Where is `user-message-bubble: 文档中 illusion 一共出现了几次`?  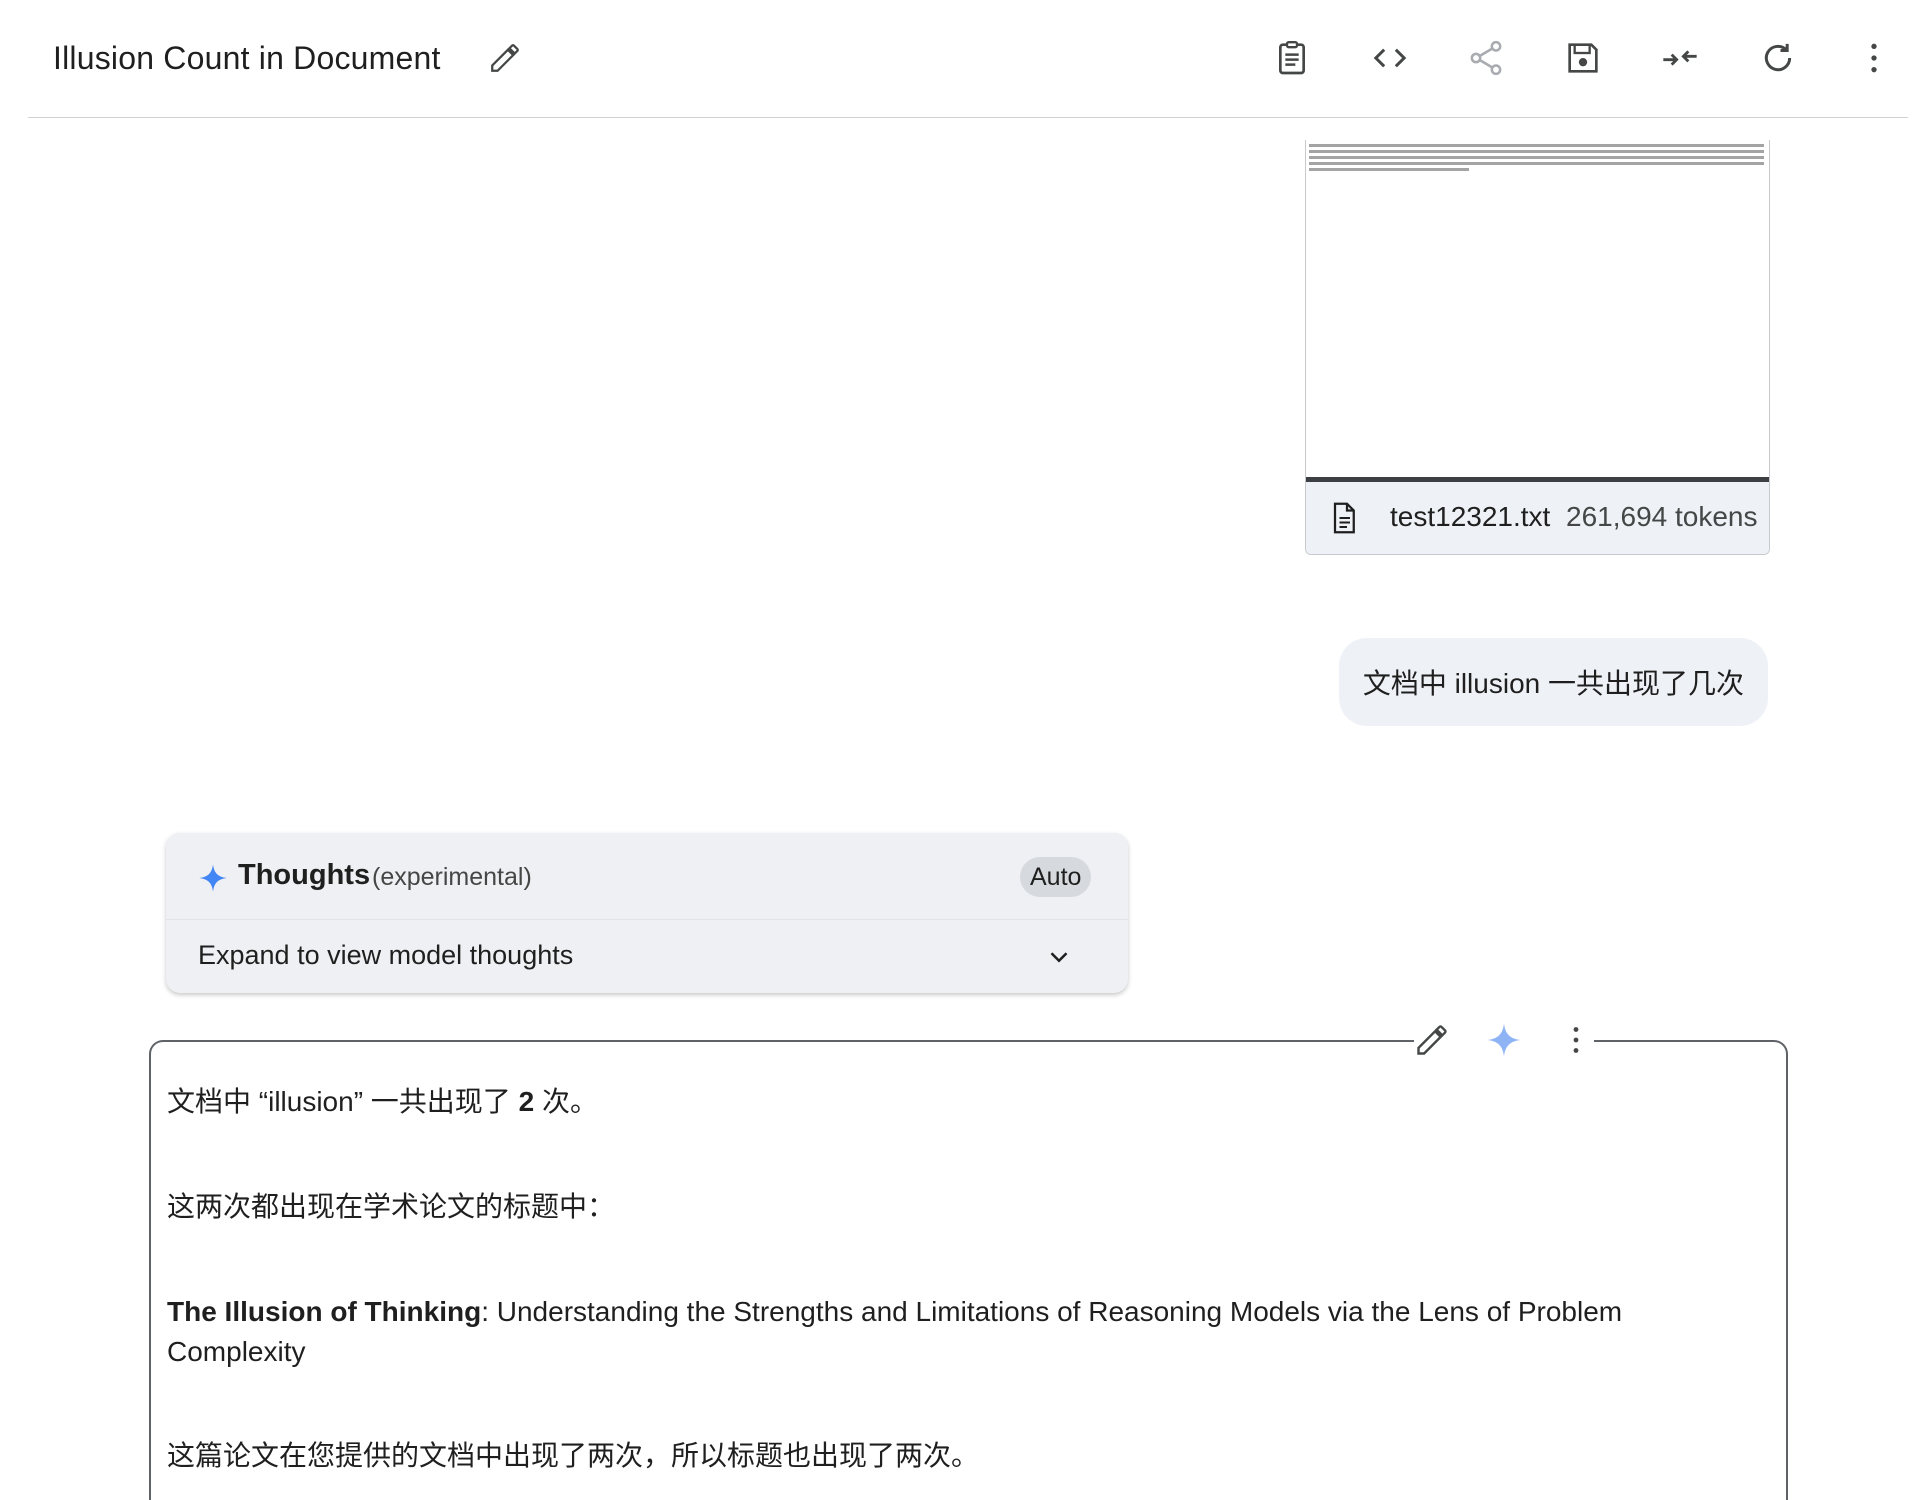 user-message-bubble: 文档中 illusion 一共出现了几次 is located at coordinates (1553, 682).